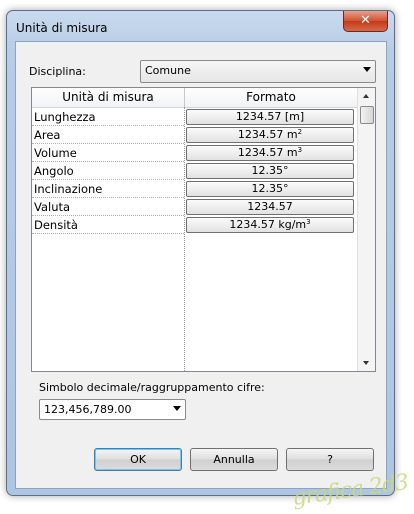 This screenshot has width=414, height=514. I want to click on window-title: Unità di misura, so click(62, 28).